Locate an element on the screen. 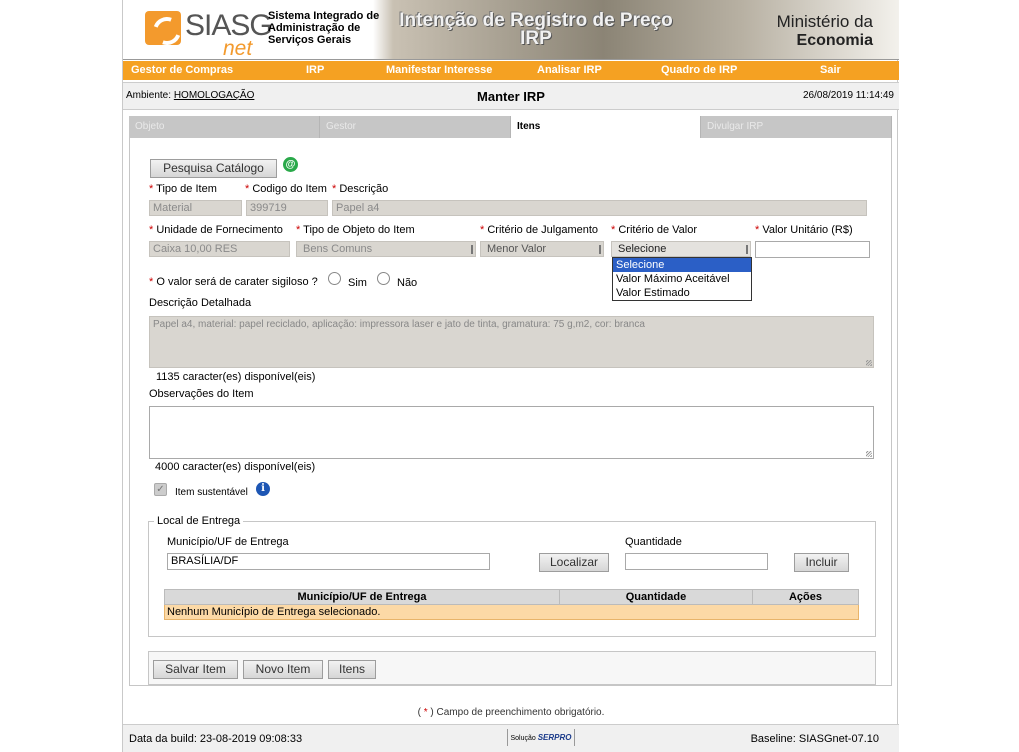 The width and height of the screenshot is (1019, 752). logo-net: net is located at coordinates (238, 48).